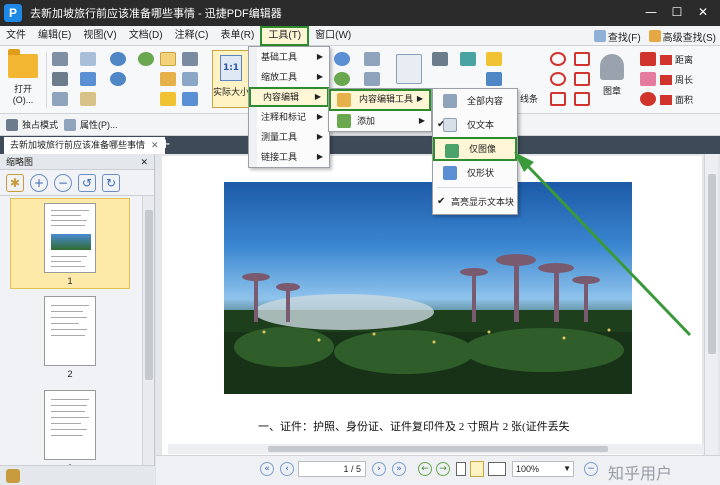  I want to click on document-text-line: 一、证件：护照、身份证、证件复印件及 2 寸照片 2 张(证件丢失, so click(414, 426).